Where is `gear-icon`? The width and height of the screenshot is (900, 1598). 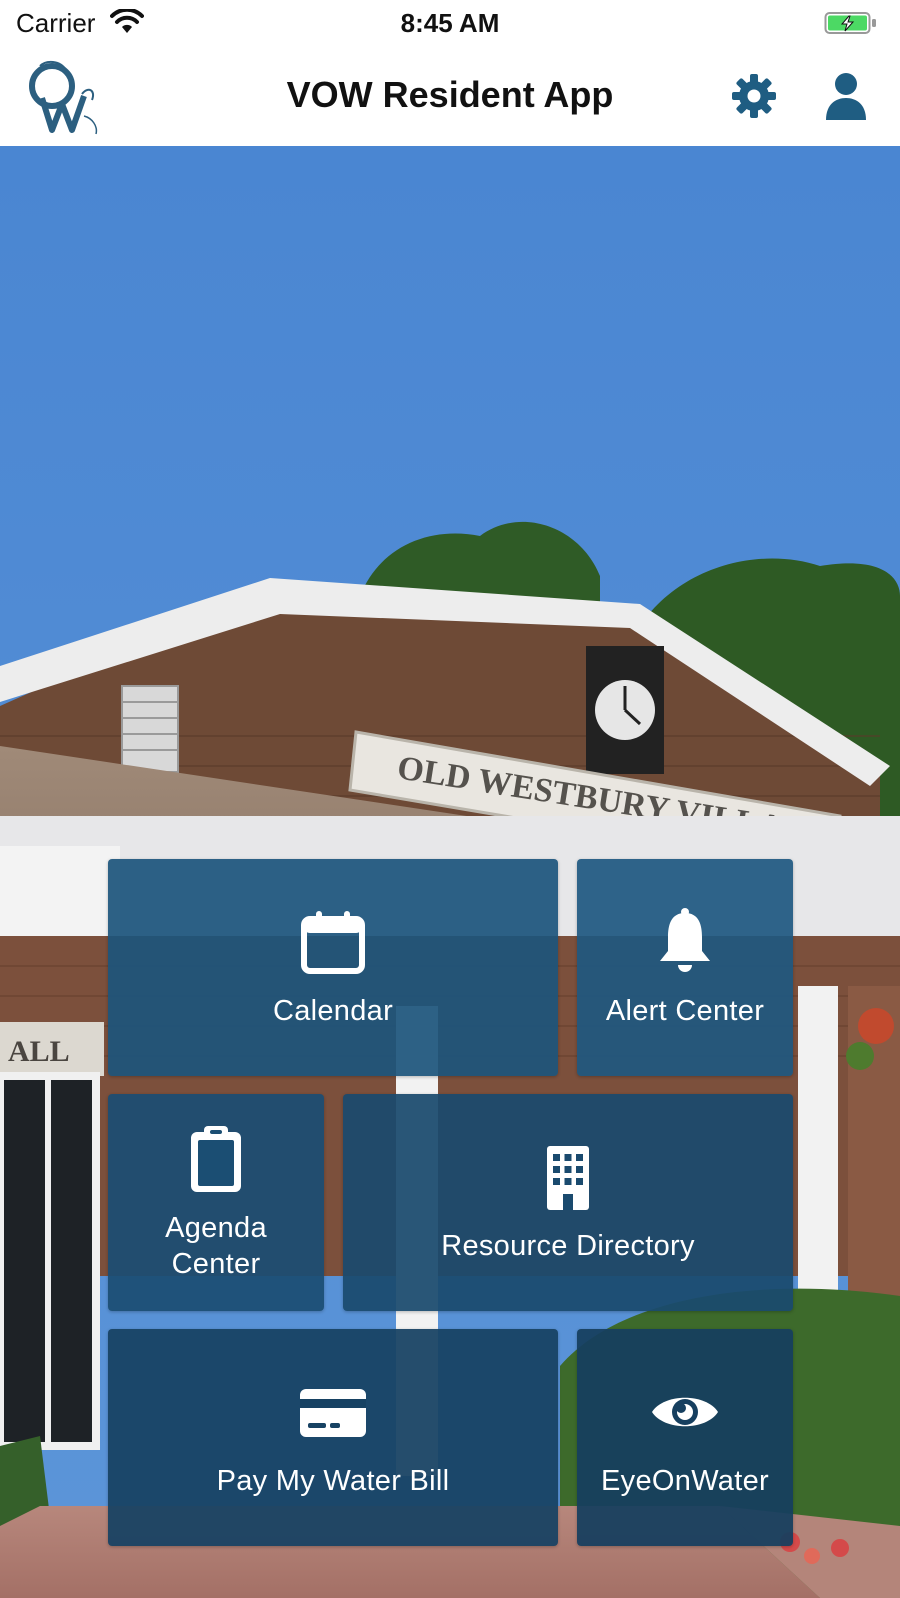 gear-icon is located at coordinates (754, 96).